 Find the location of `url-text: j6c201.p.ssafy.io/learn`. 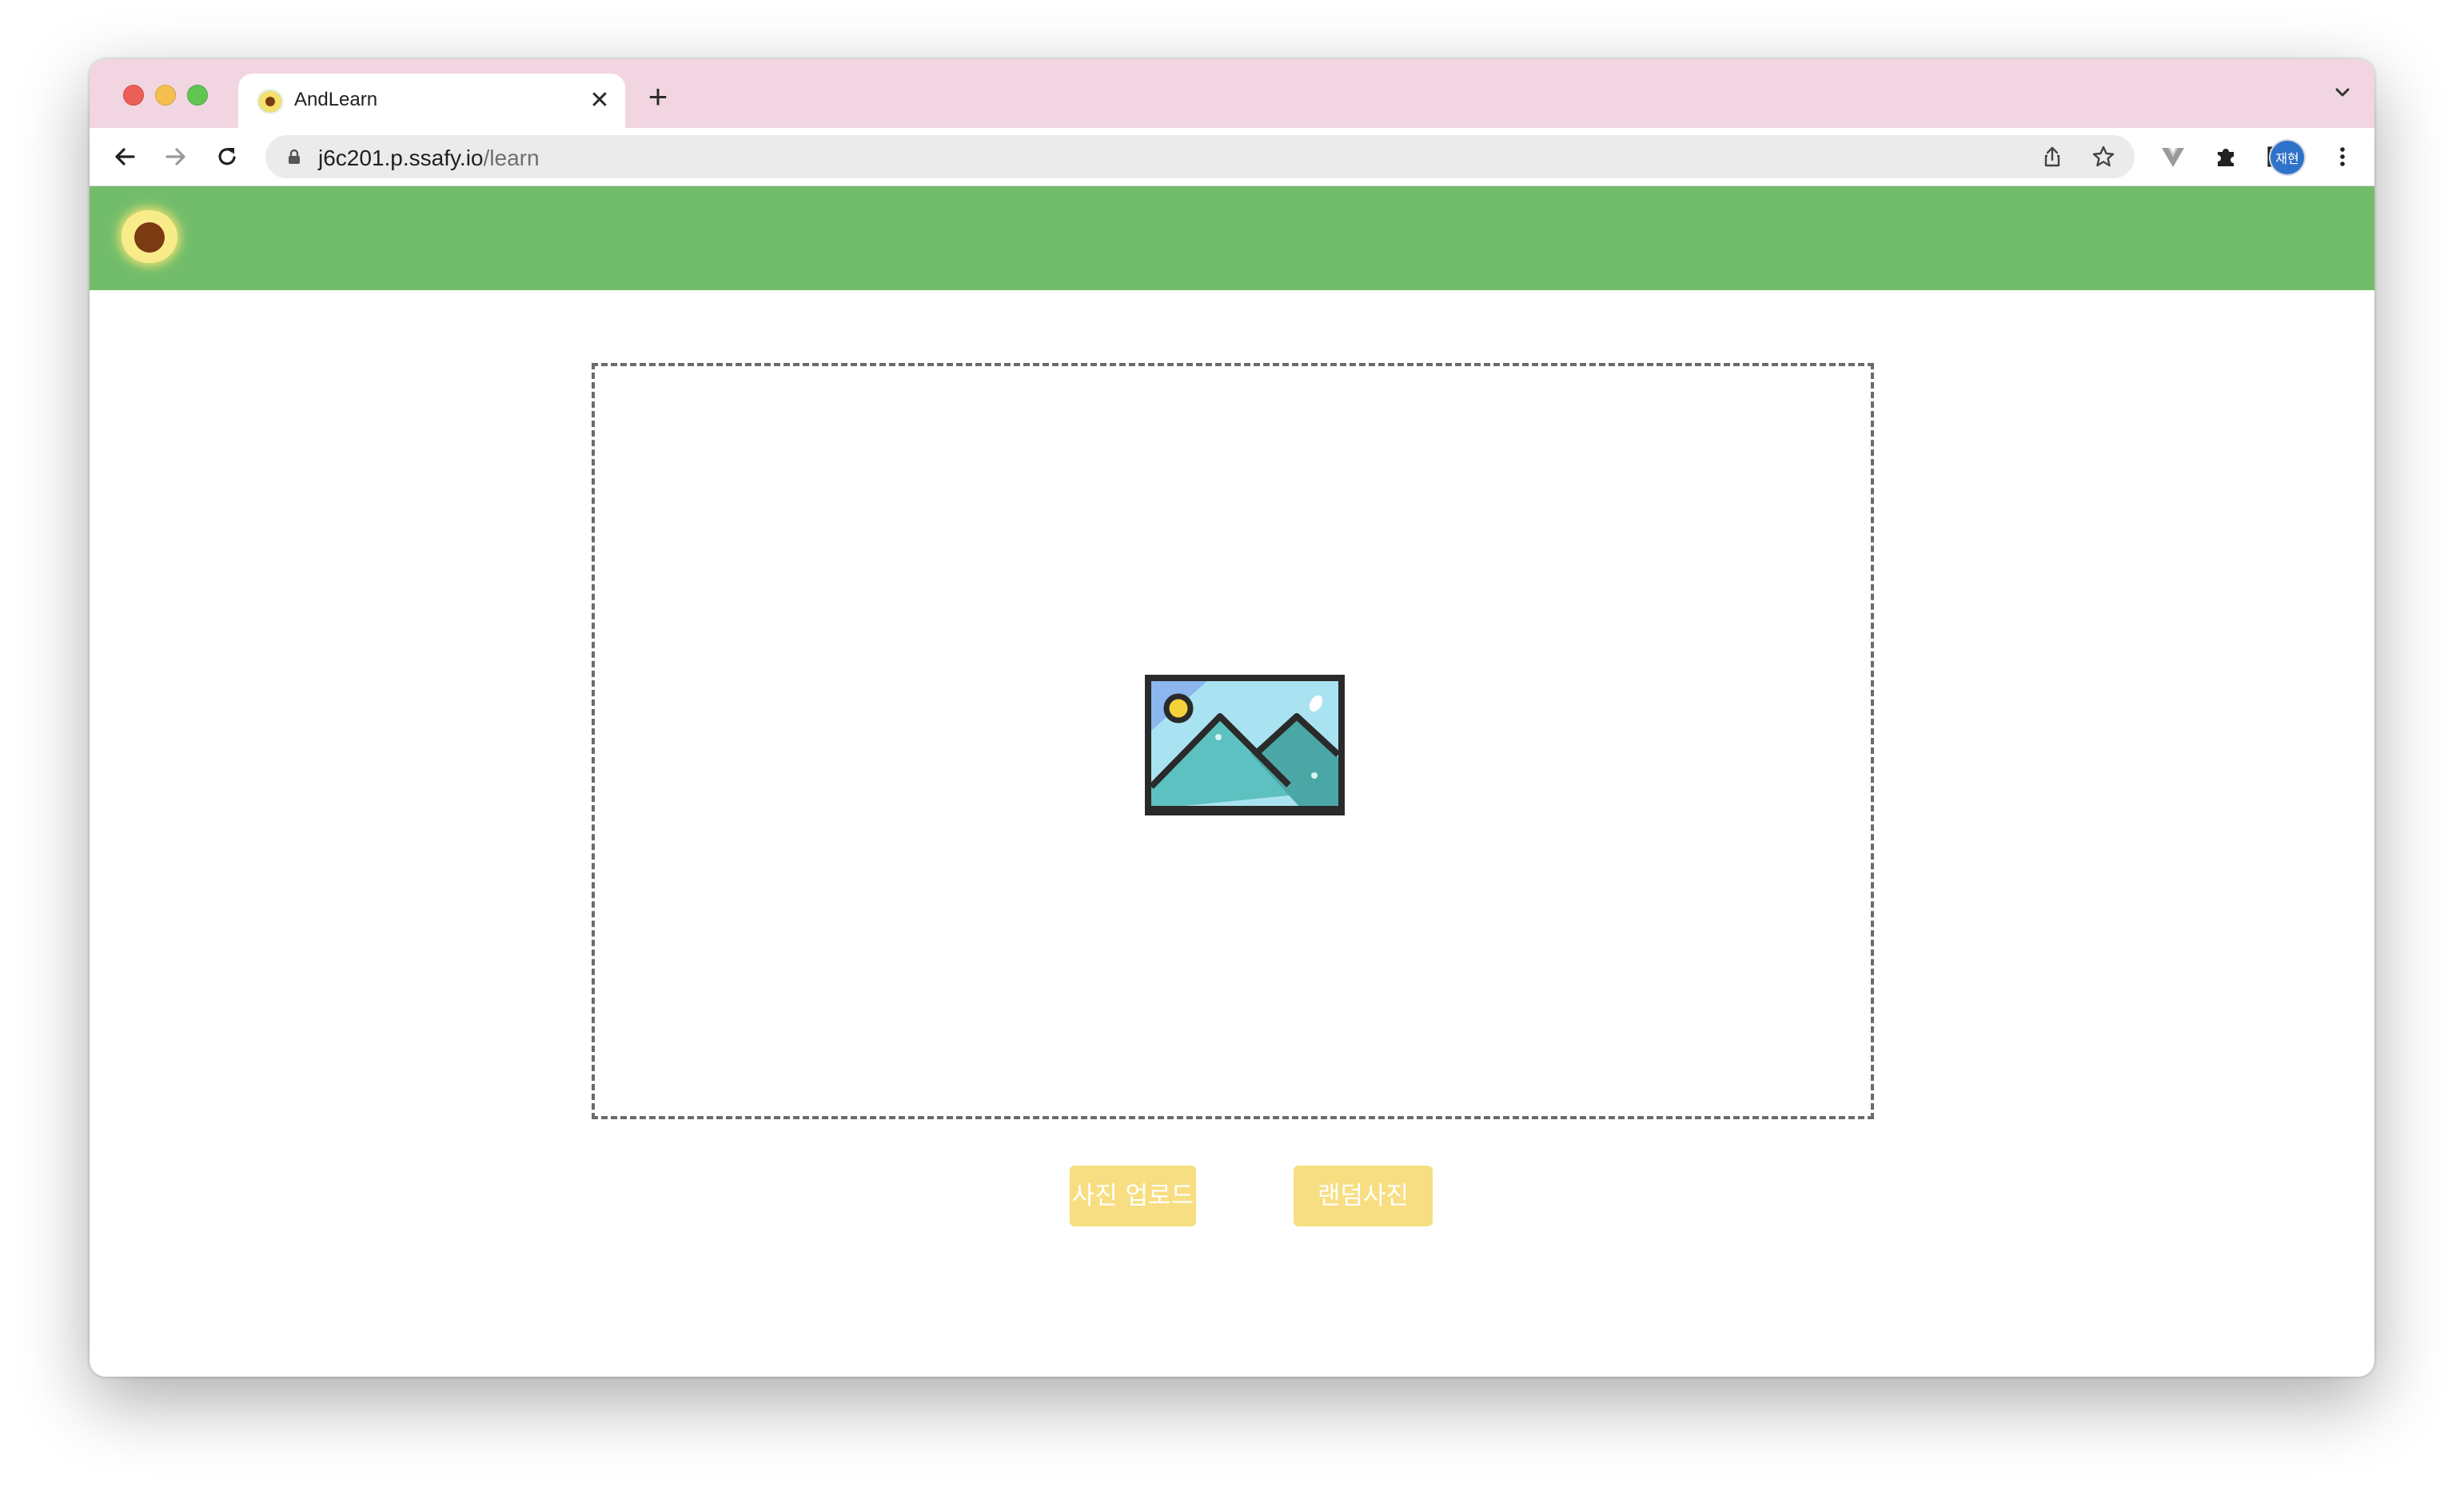

url-text: j6c201.p.ssafy.io/learn is located at coordinates (429, 158).